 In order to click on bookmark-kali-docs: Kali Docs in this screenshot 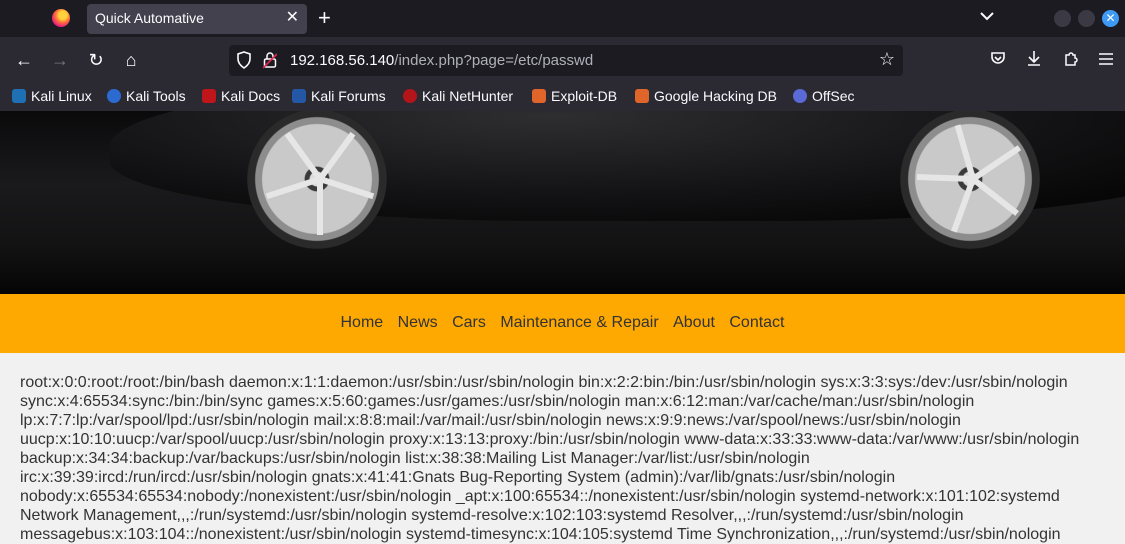, I will do `click(241, 96)`.